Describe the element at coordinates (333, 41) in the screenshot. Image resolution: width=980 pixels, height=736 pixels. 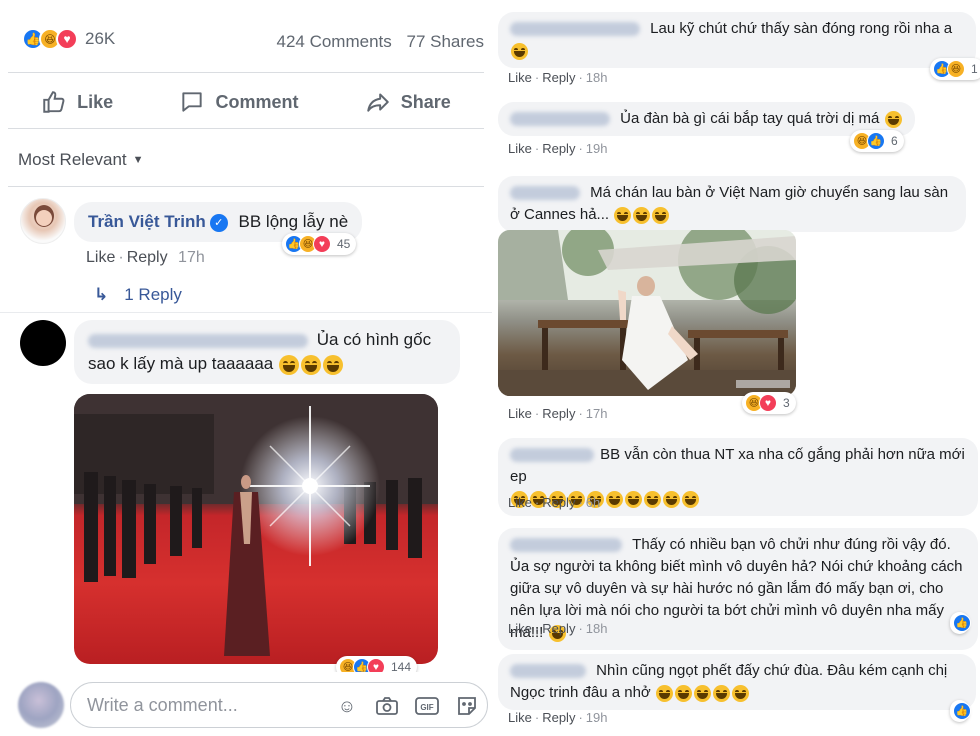
I see `comment-count-link: 424 Comments` at that location.